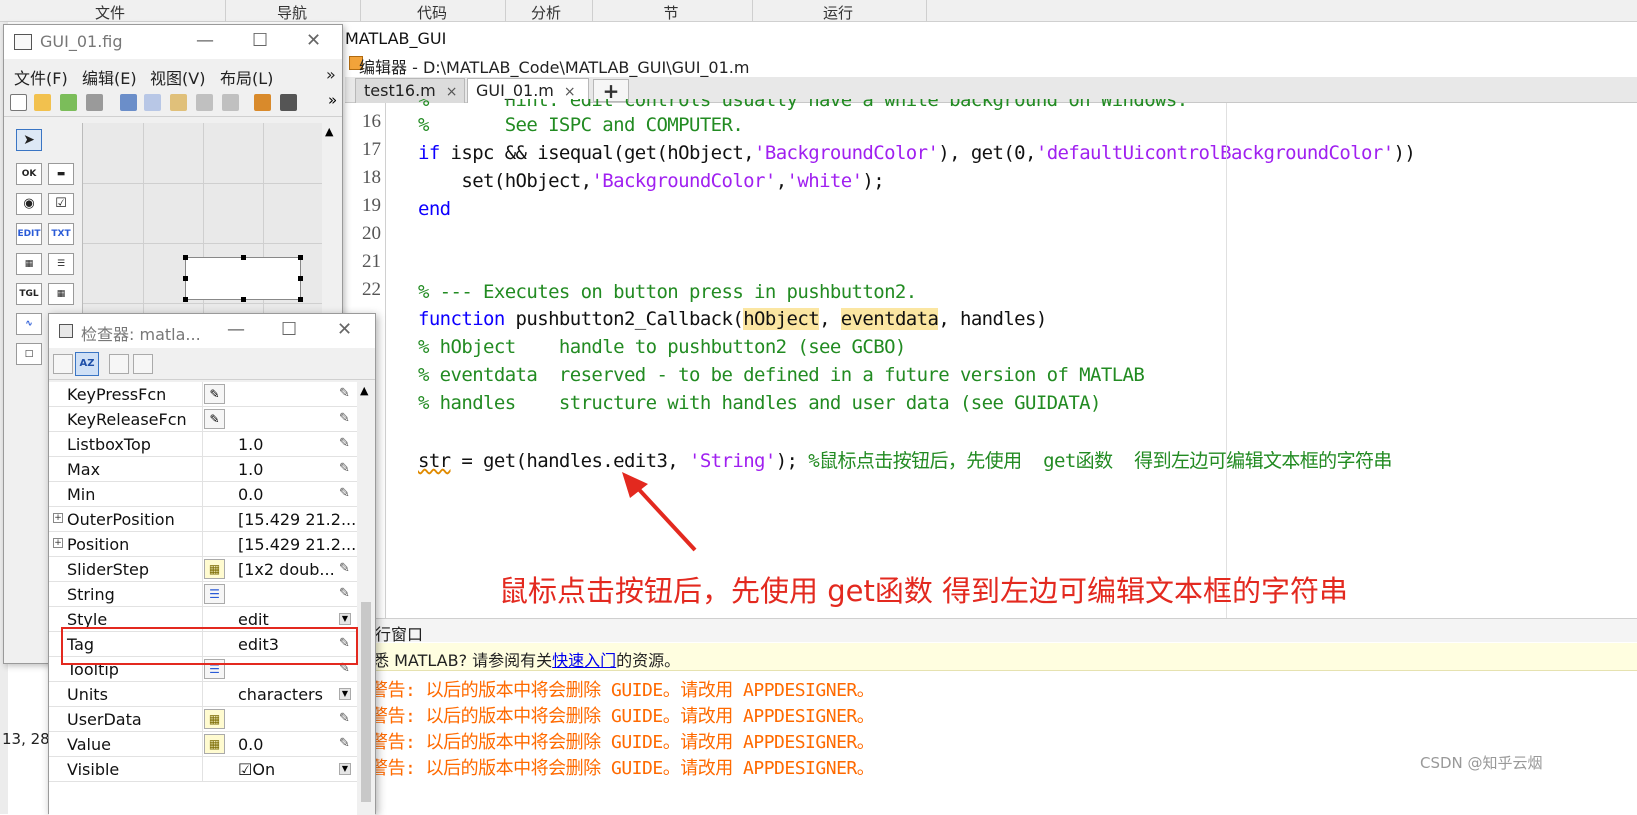 The width and height of the screenshot is (1637, 815). I want to click on pushbutton-tool: OK, so click(29, 174).